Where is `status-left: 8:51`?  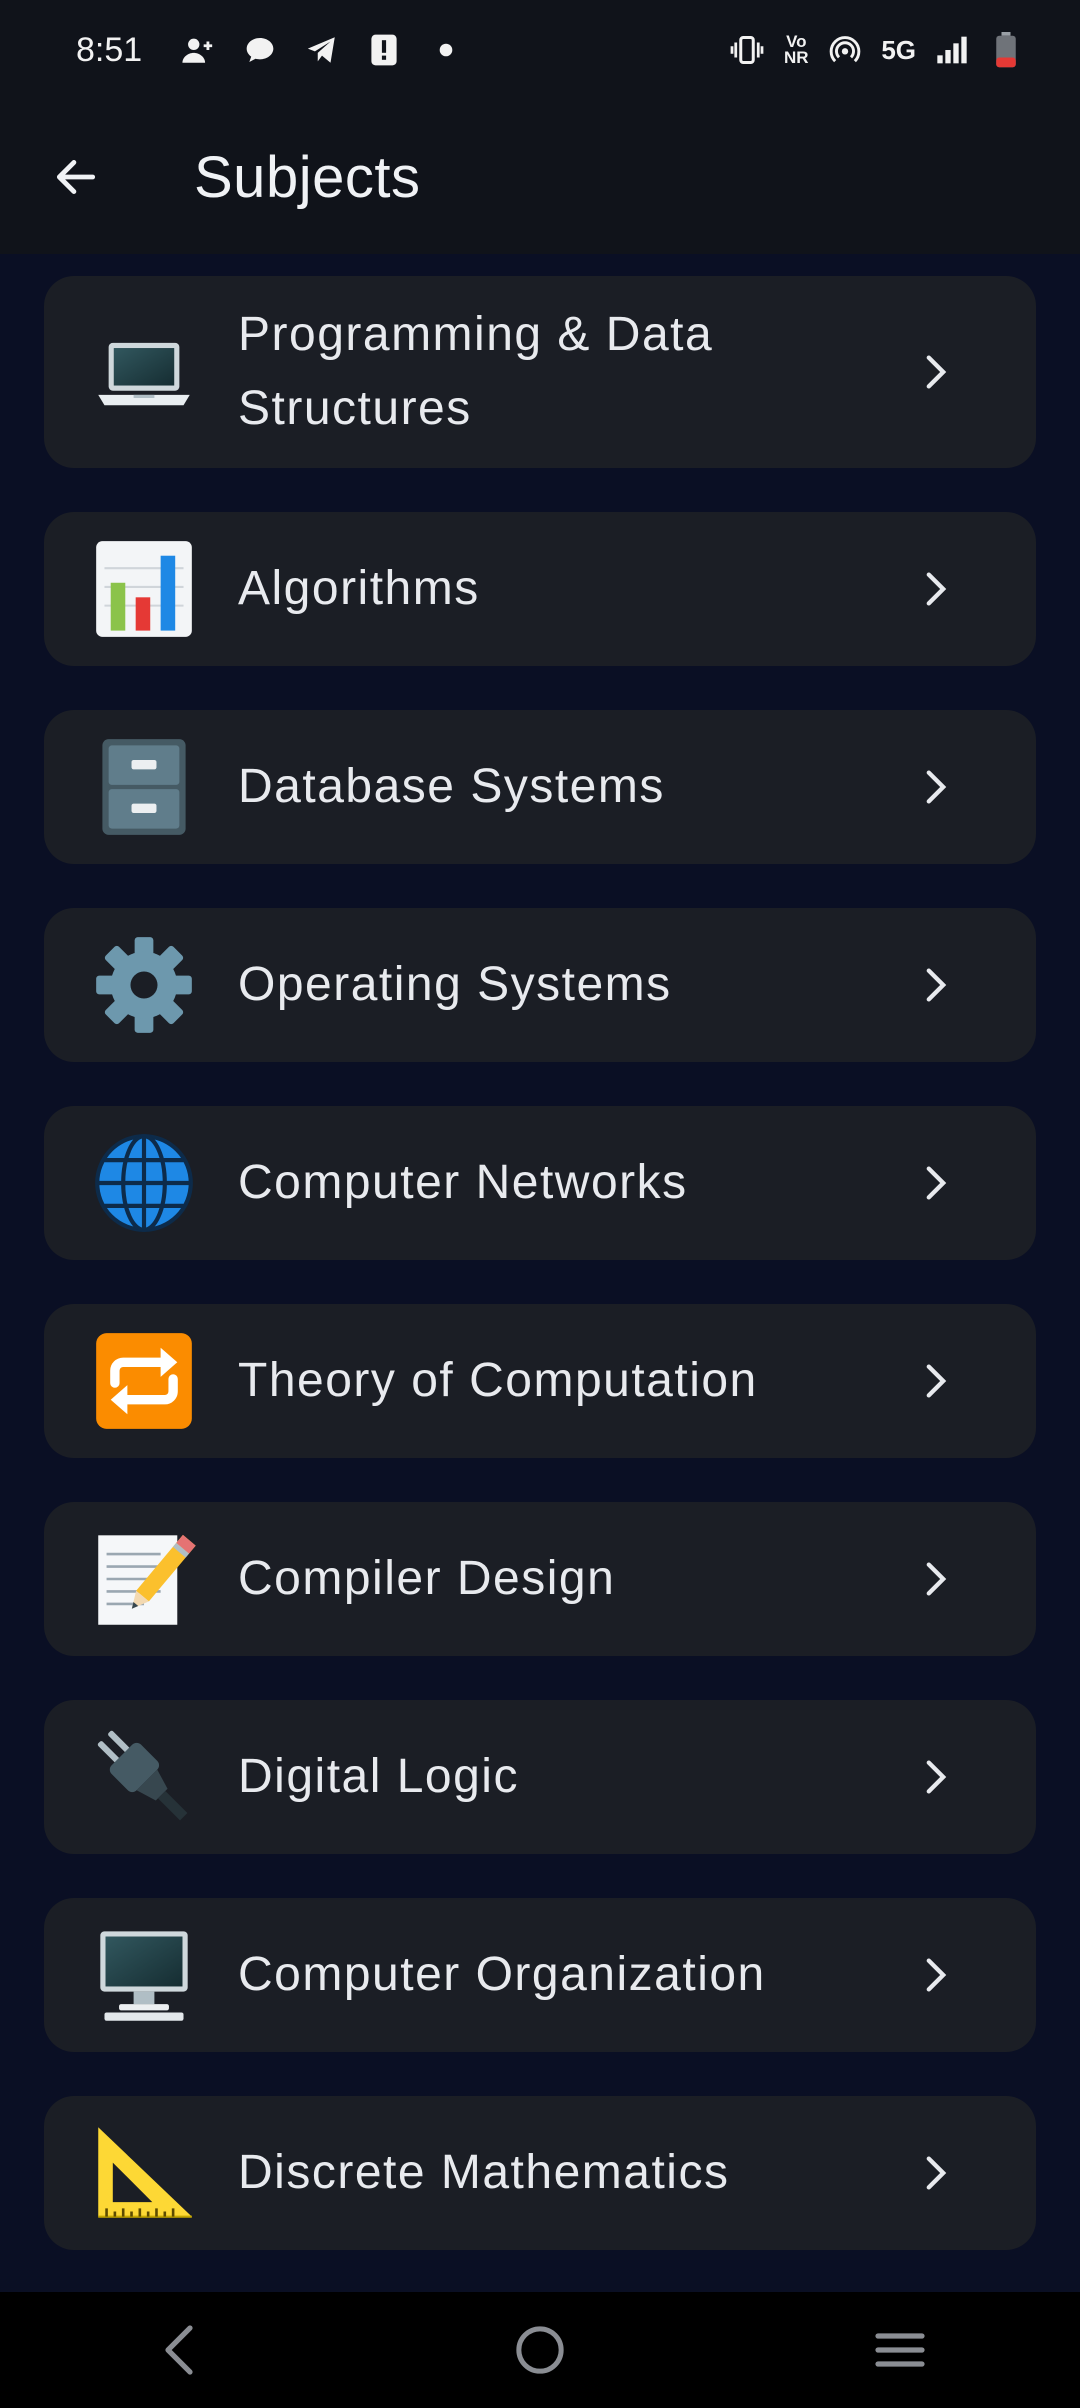 status-left: 8:51 is located at coordinates (270, 50).